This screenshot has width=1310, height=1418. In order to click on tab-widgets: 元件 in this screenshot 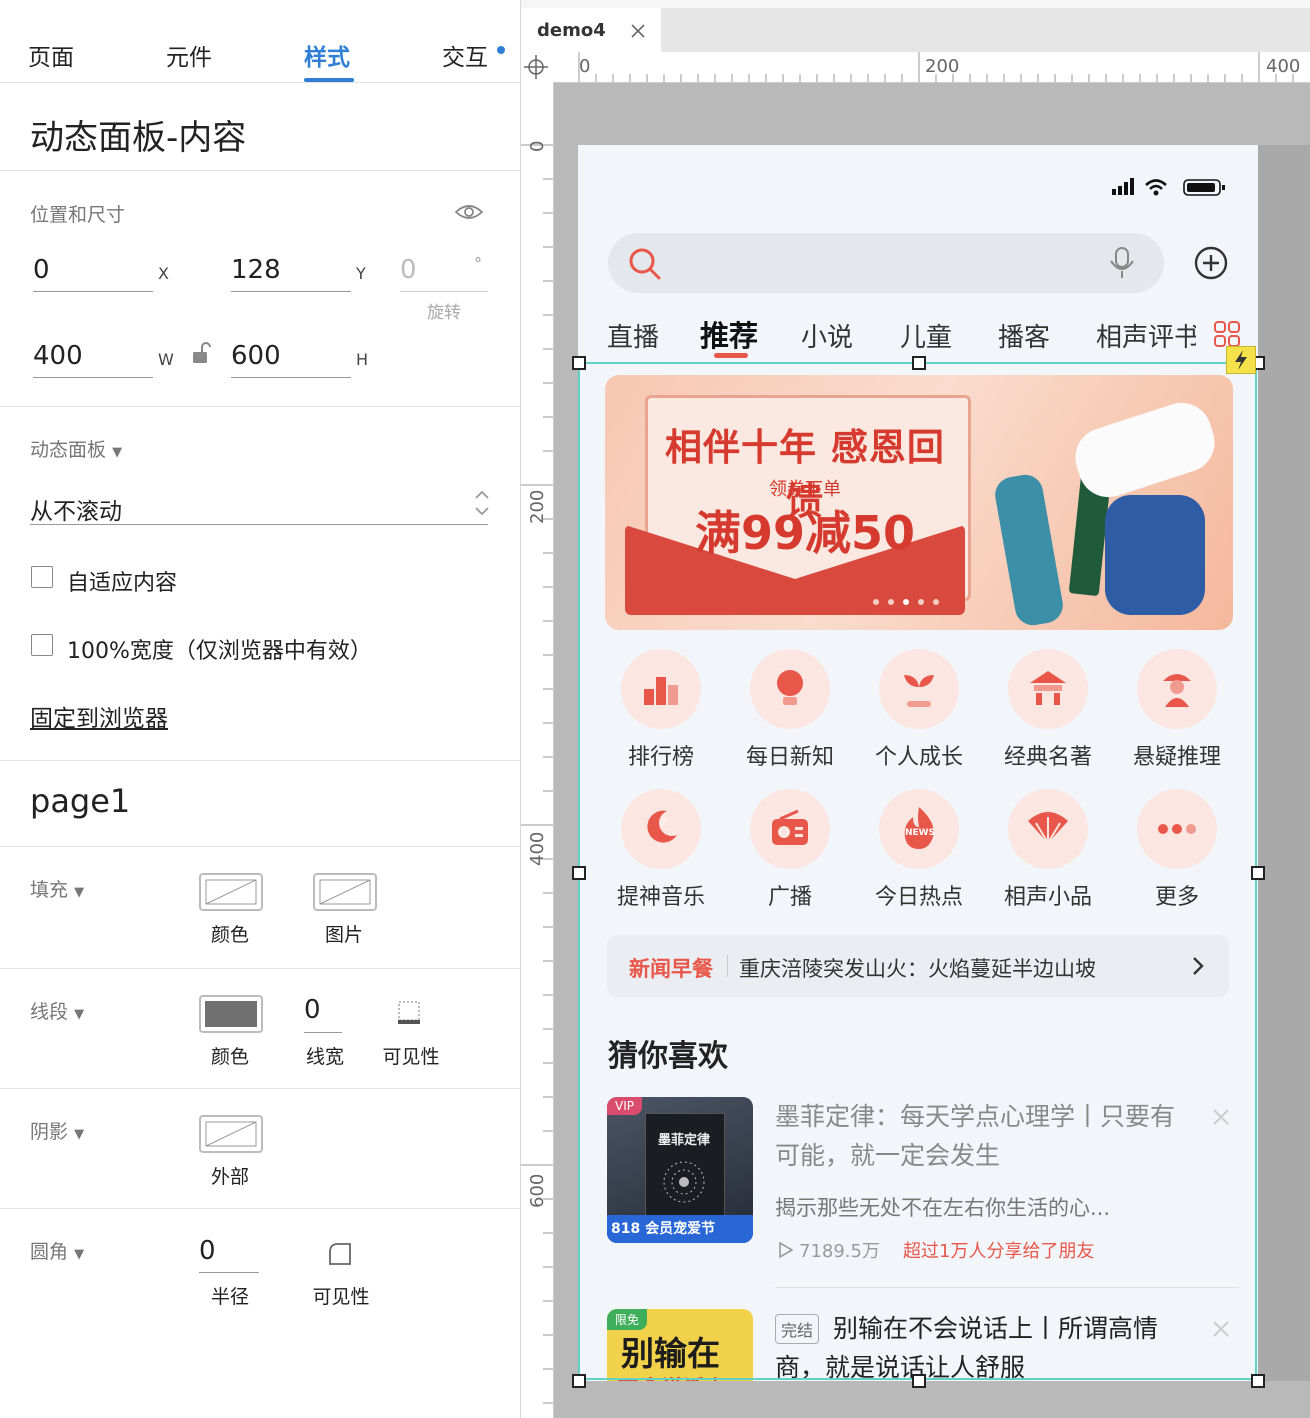, I will do `click(189, 55)`.